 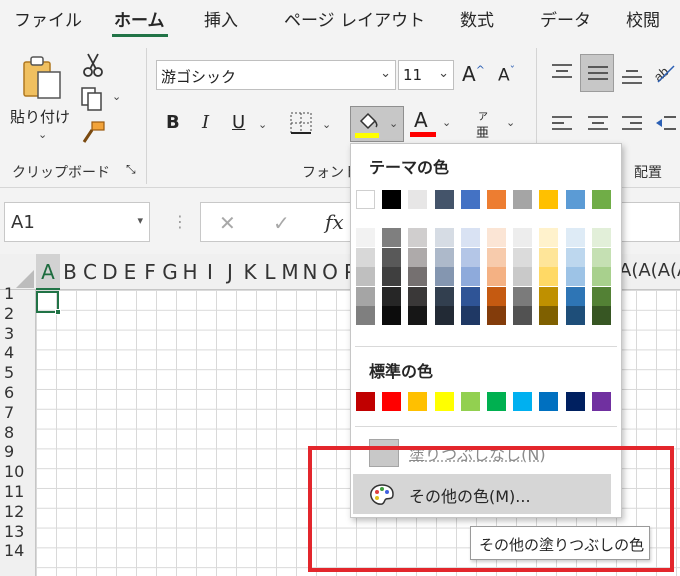 What do you see at coordinates (150, 272) in the screenshot?
I see `column-header: F` at bounding box center [150, 272].